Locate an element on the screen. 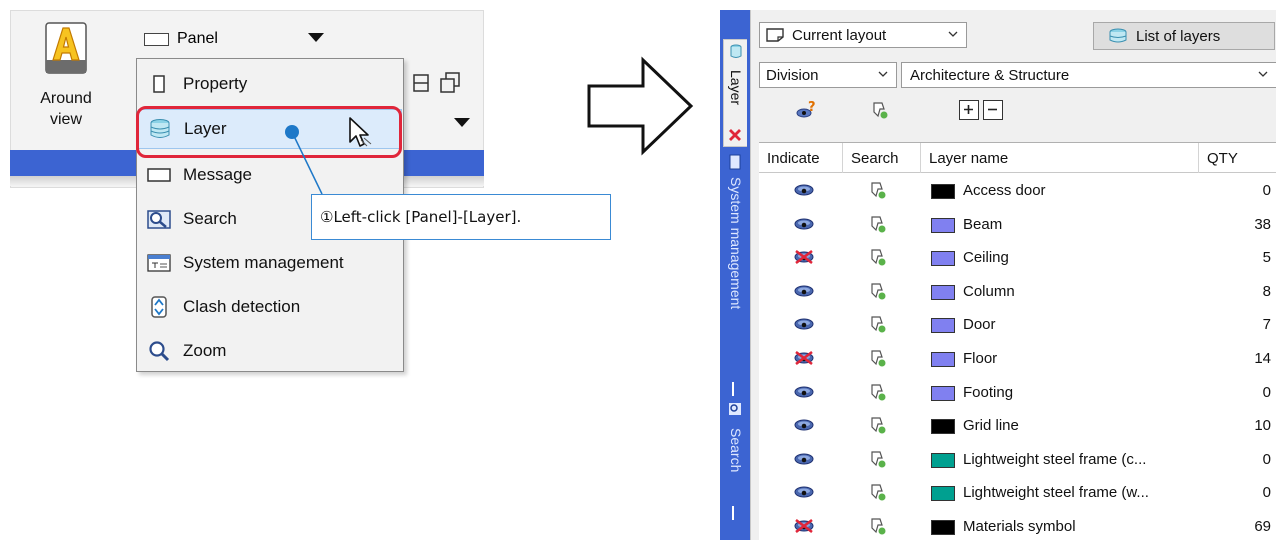 Image resolution: width=1276 pixels, height=540 pixels. message-icon is located at coordinates (159, 175).